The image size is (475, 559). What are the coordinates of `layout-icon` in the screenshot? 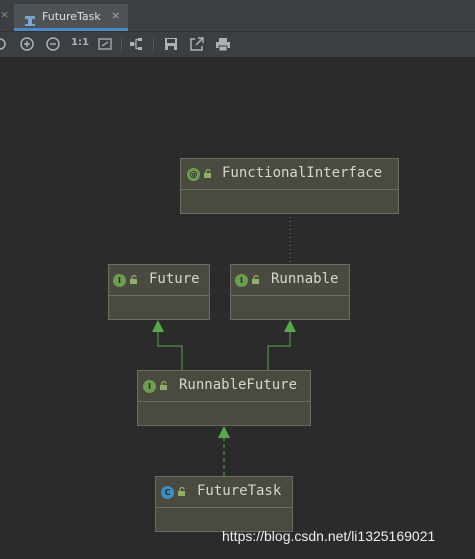 It's located at (136, 44).